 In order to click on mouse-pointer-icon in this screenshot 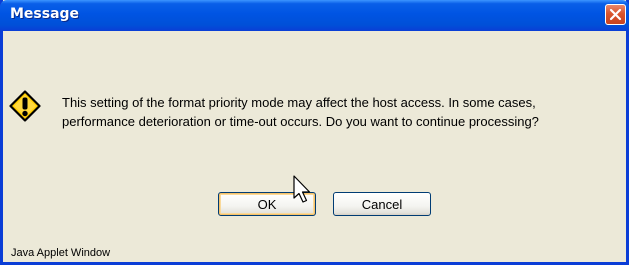, I will do `click(302, 189)`.